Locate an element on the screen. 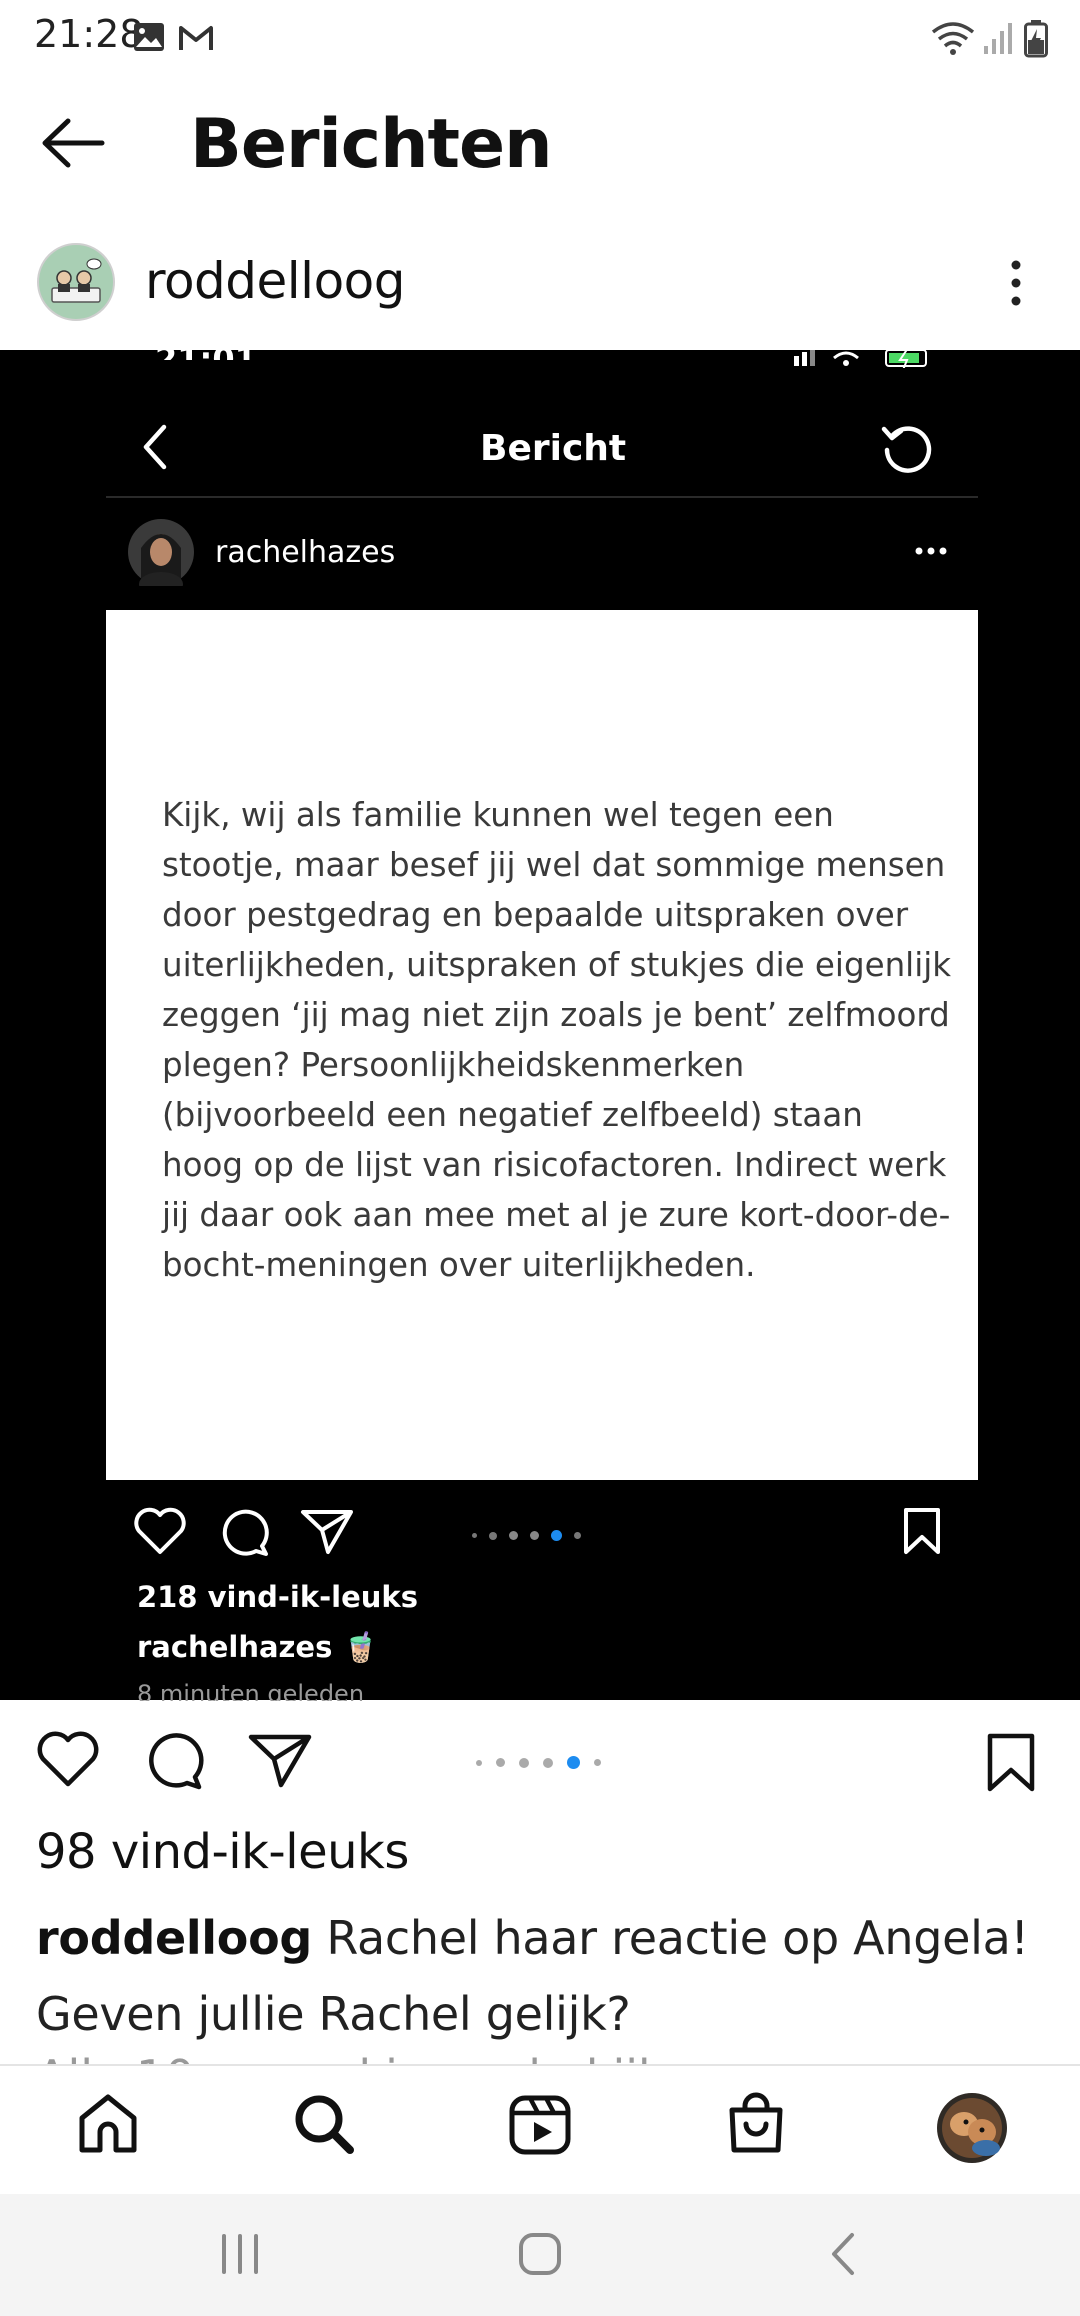  signal-icon is located at coordinates (998, 39).